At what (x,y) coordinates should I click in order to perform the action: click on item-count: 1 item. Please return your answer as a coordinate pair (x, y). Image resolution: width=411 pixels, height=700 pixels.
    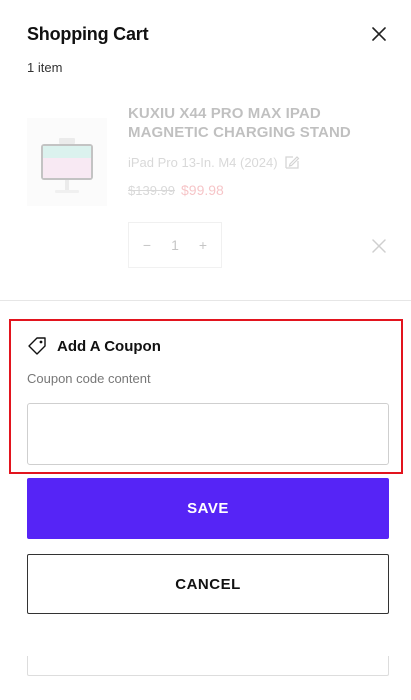
    Looking at the image, I should click on (45, 67).